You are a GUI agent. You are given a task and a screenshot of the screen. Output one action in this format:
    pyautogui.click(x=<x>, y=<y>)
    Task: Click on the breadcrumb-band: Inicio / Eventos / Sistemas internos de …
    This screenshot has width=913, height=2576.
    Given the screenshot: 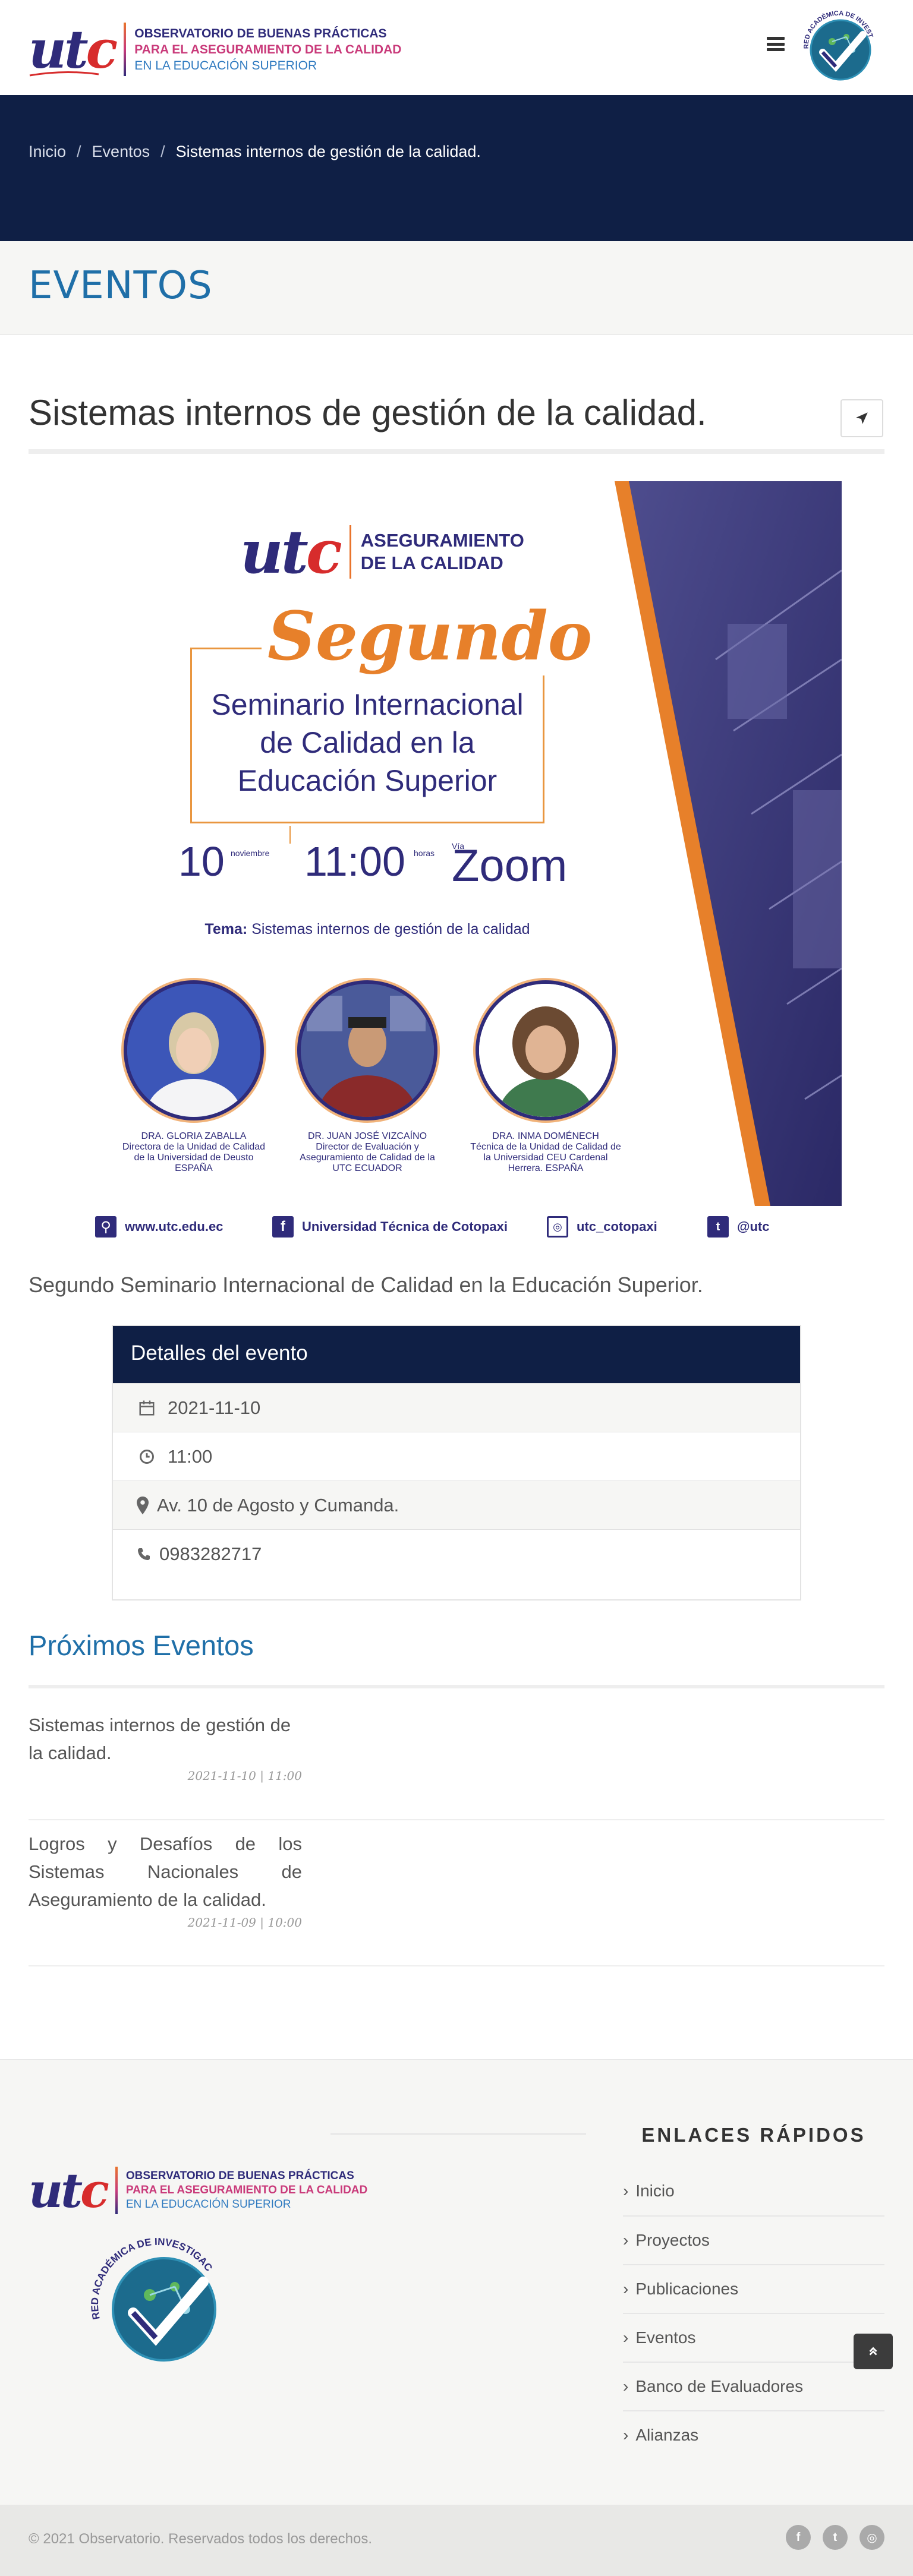 What is the action you would take?
    pyautogui.click(x=456, y=168)
    